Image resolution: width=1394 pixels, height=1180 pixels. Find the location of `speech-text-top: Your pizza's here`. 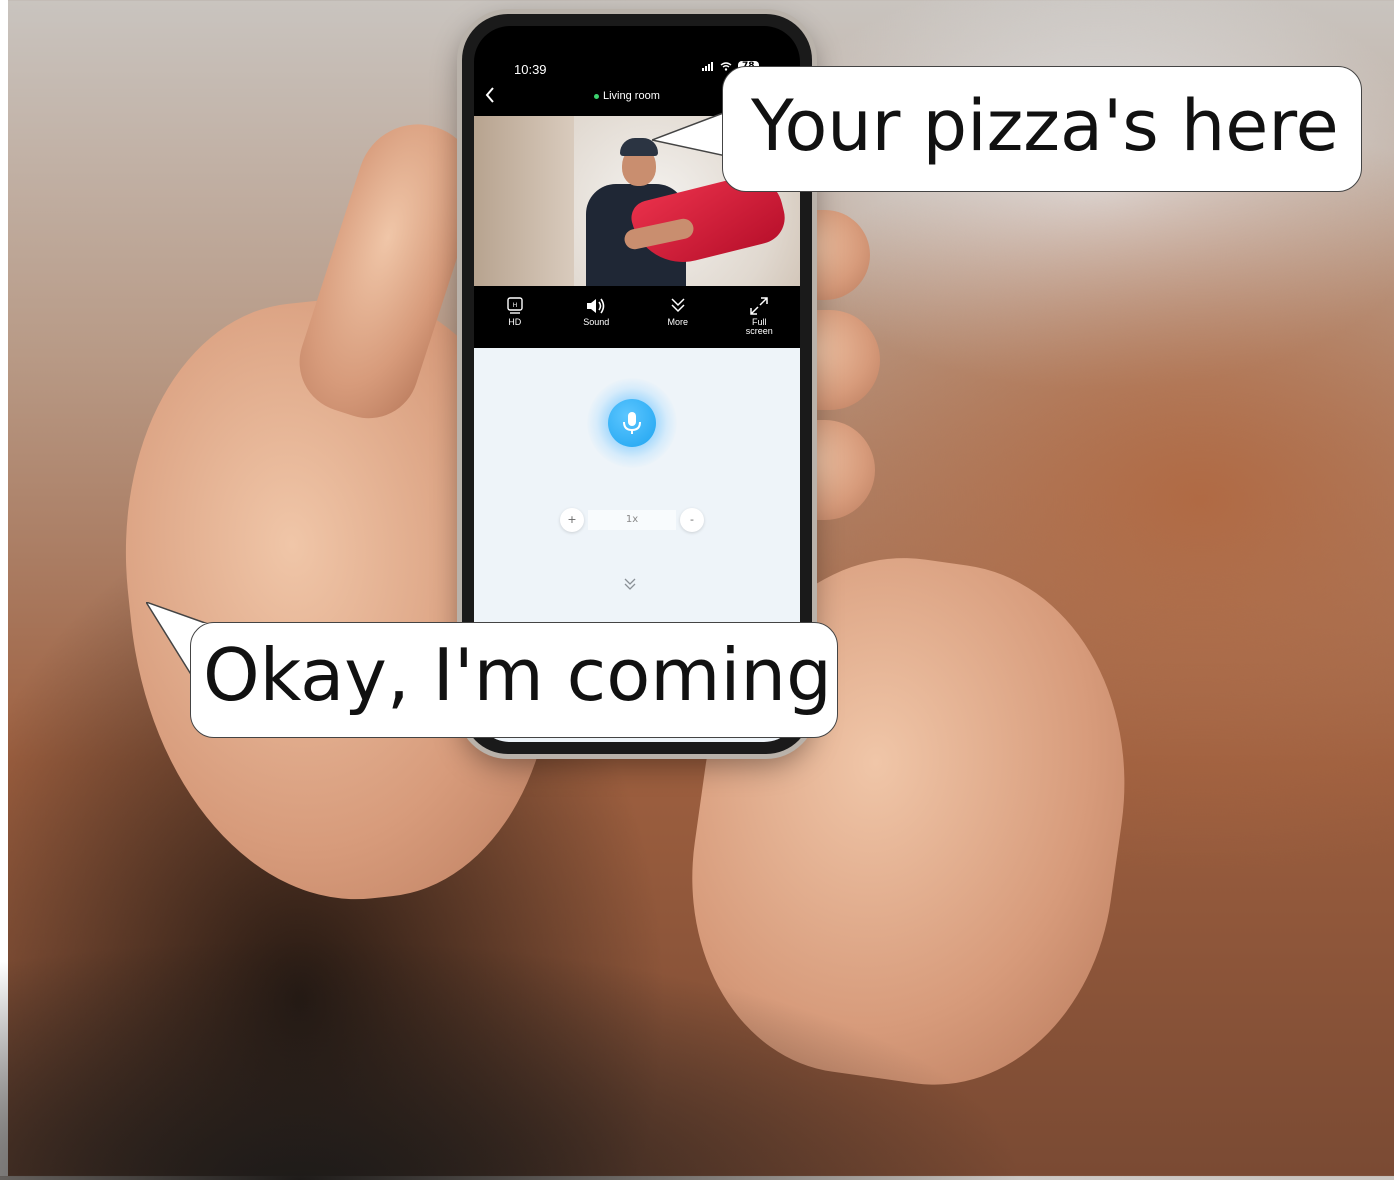

speech-text-top: Your pizza's here is located at coordinates (1045, 126).